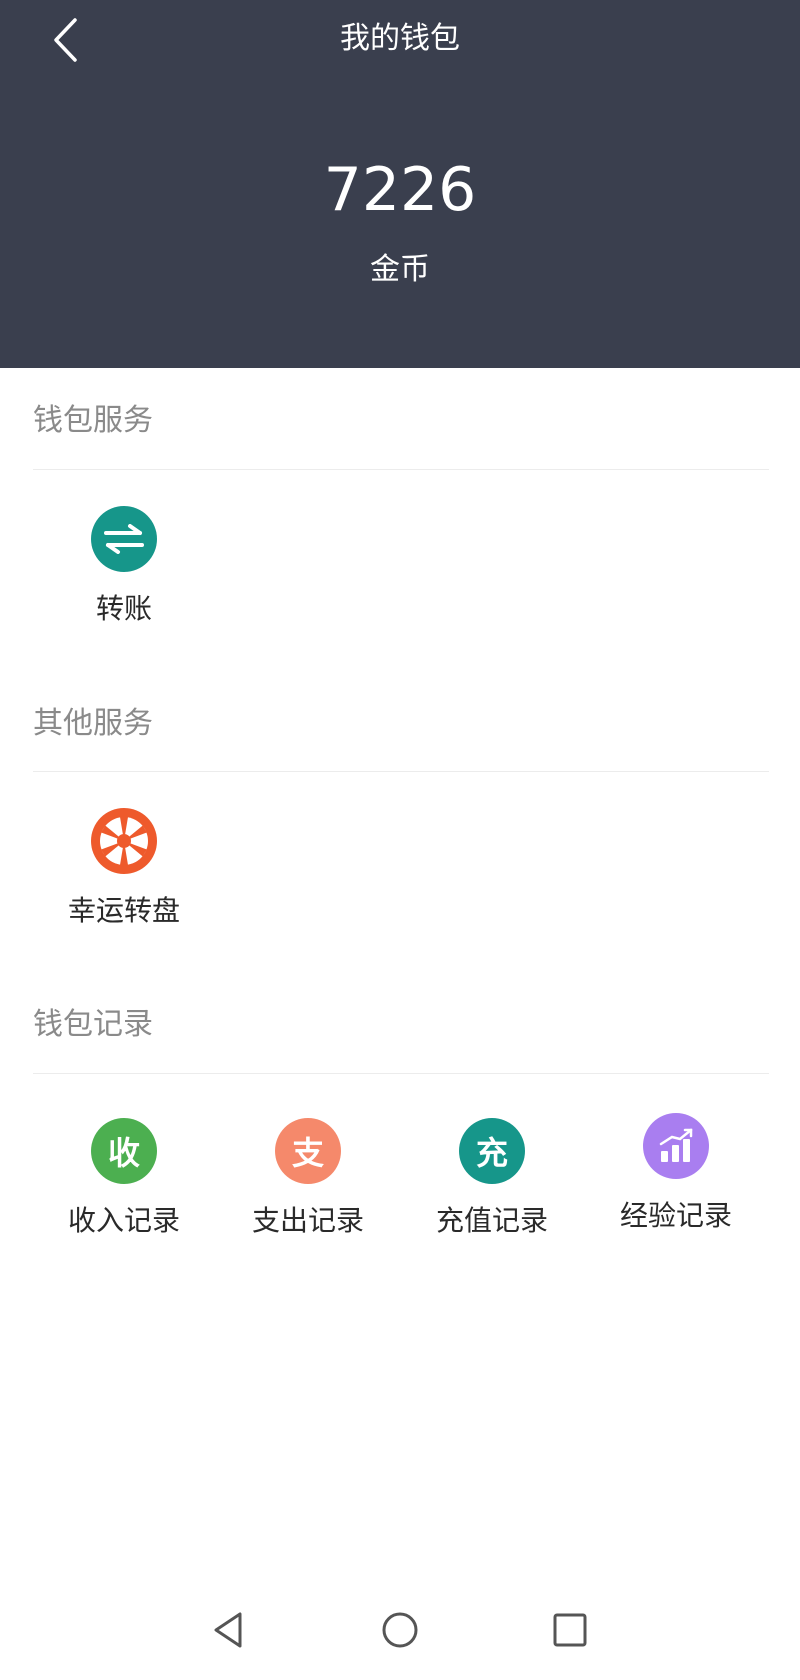  I want to click on nav-recents-icon, so click(570, 1630).